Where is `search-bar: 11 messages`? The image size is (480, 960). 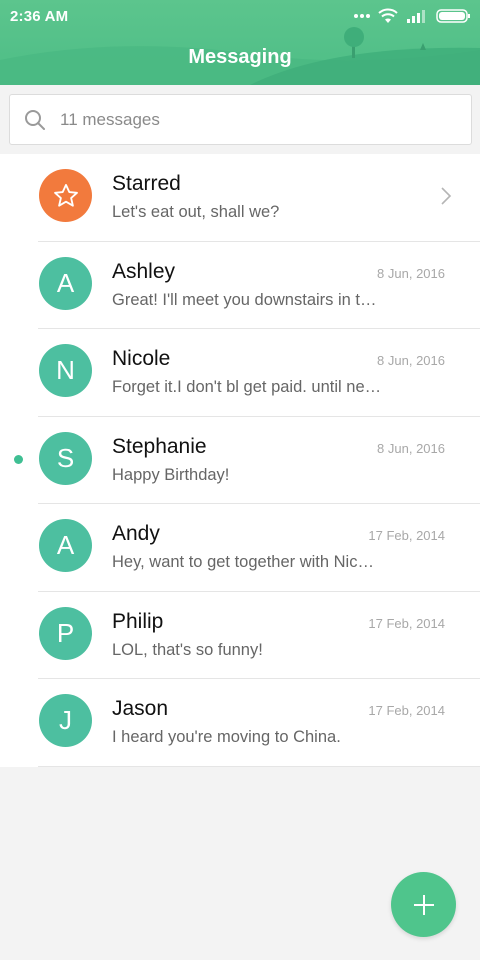
search-bar: 11 messages is located at coordinates (240, 119).